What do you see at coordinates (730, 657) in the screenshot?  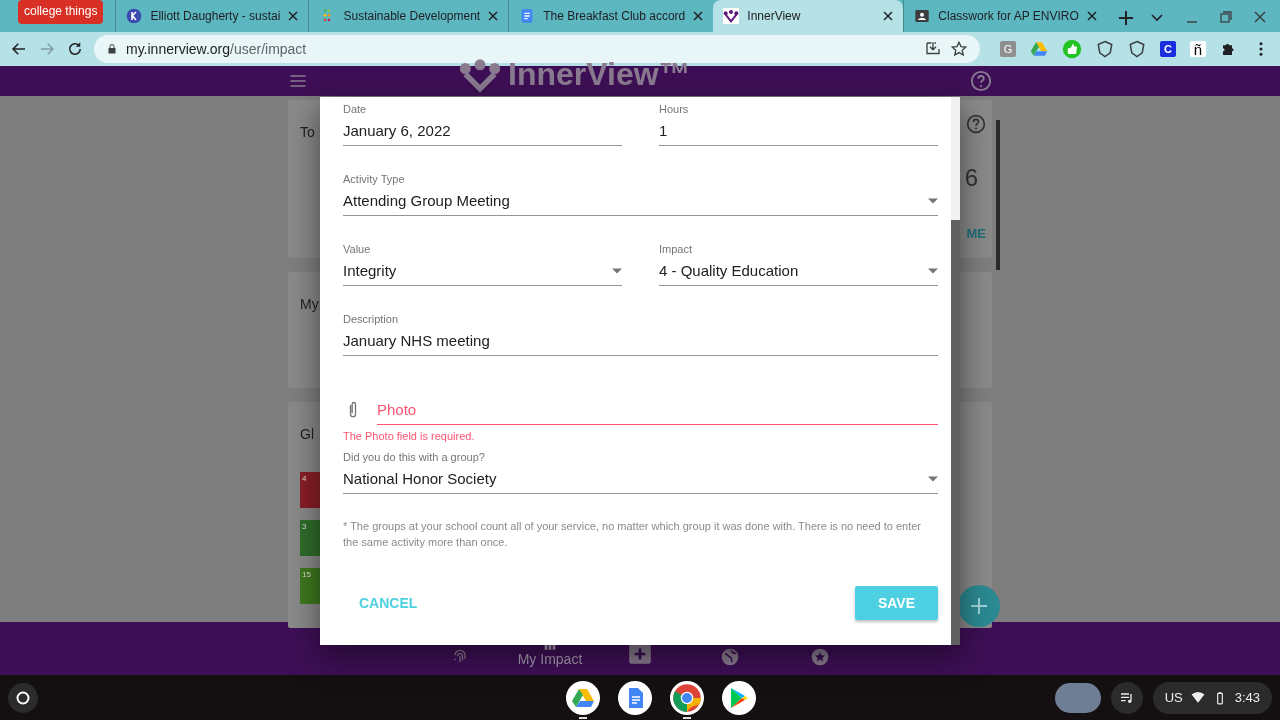 I see `globe-icon` at bounding box center [730, 657].